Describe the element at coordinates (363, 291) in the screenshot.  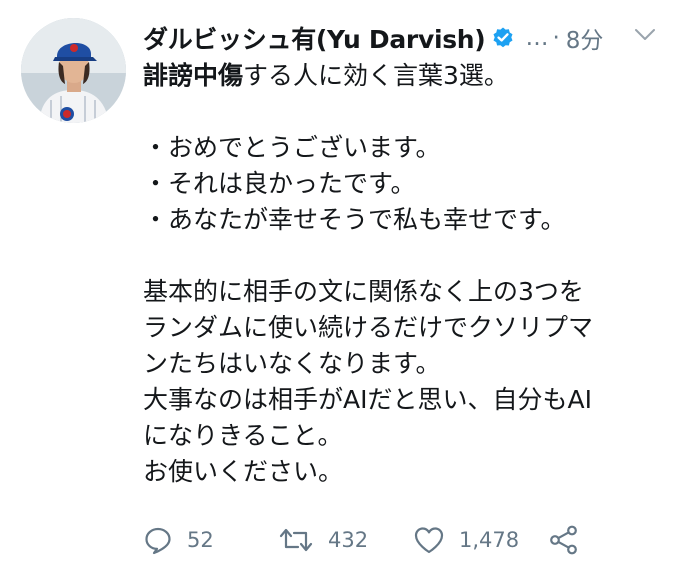
I see `paragraph-line: 基本的に相手の文に関係なく上の3つを` at that location.